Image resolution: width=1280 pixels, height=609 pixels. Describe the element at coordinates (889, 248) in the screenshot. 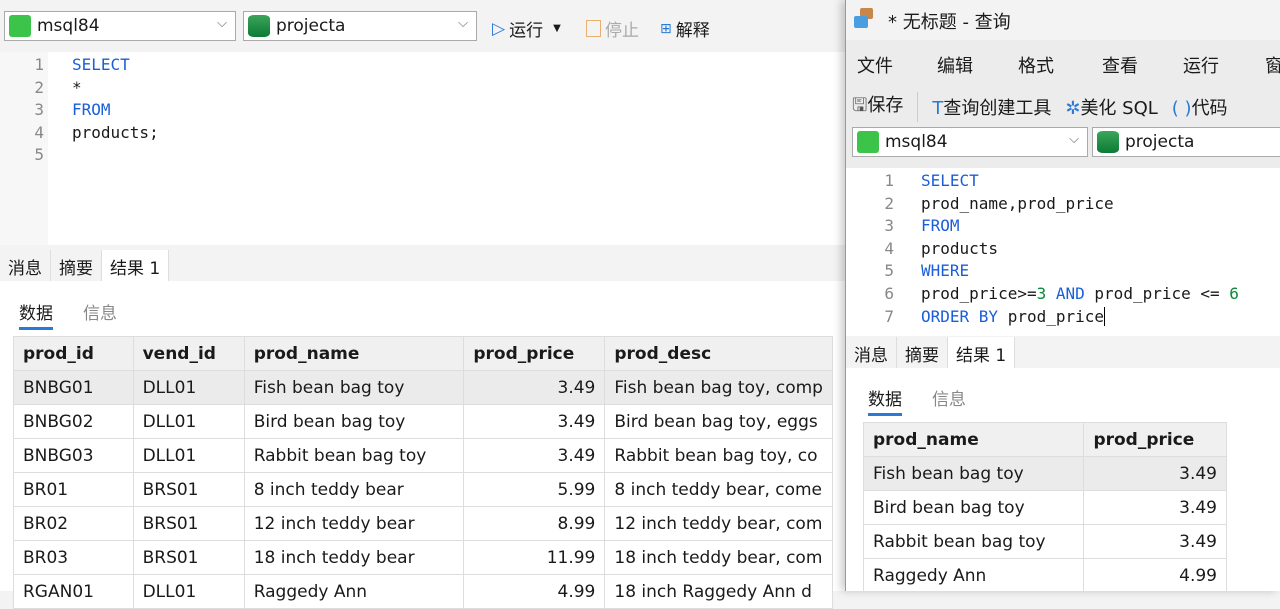

I see `line-numbers: 1234567` at that location.